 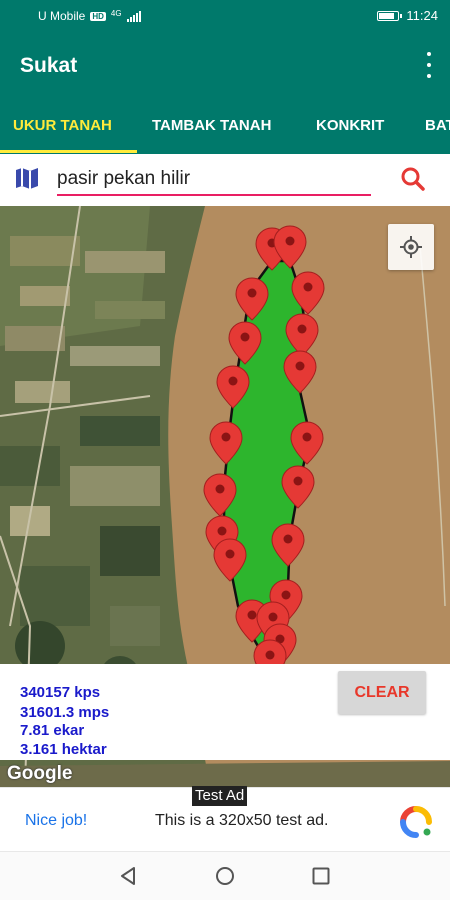 What do you see at coordinates (56, 821) in the screenshot?
I see `ad-cta: Nice job!` at bounding box center [56, 821].